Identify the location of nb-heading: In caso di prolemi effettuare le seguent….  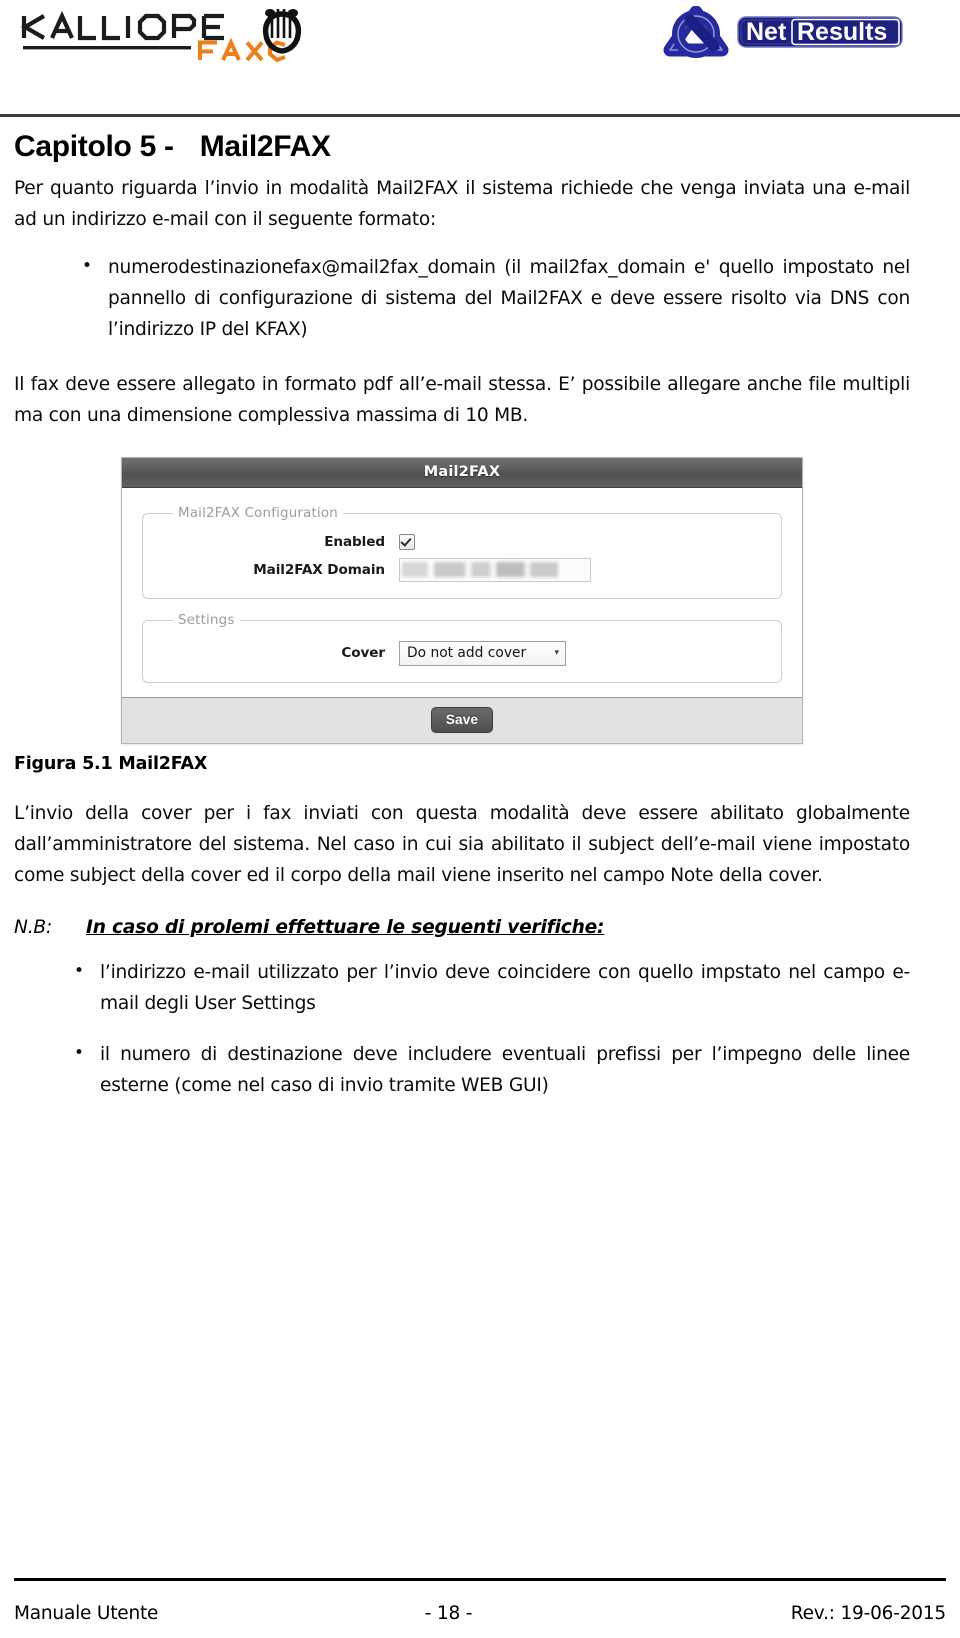
(345, 927).